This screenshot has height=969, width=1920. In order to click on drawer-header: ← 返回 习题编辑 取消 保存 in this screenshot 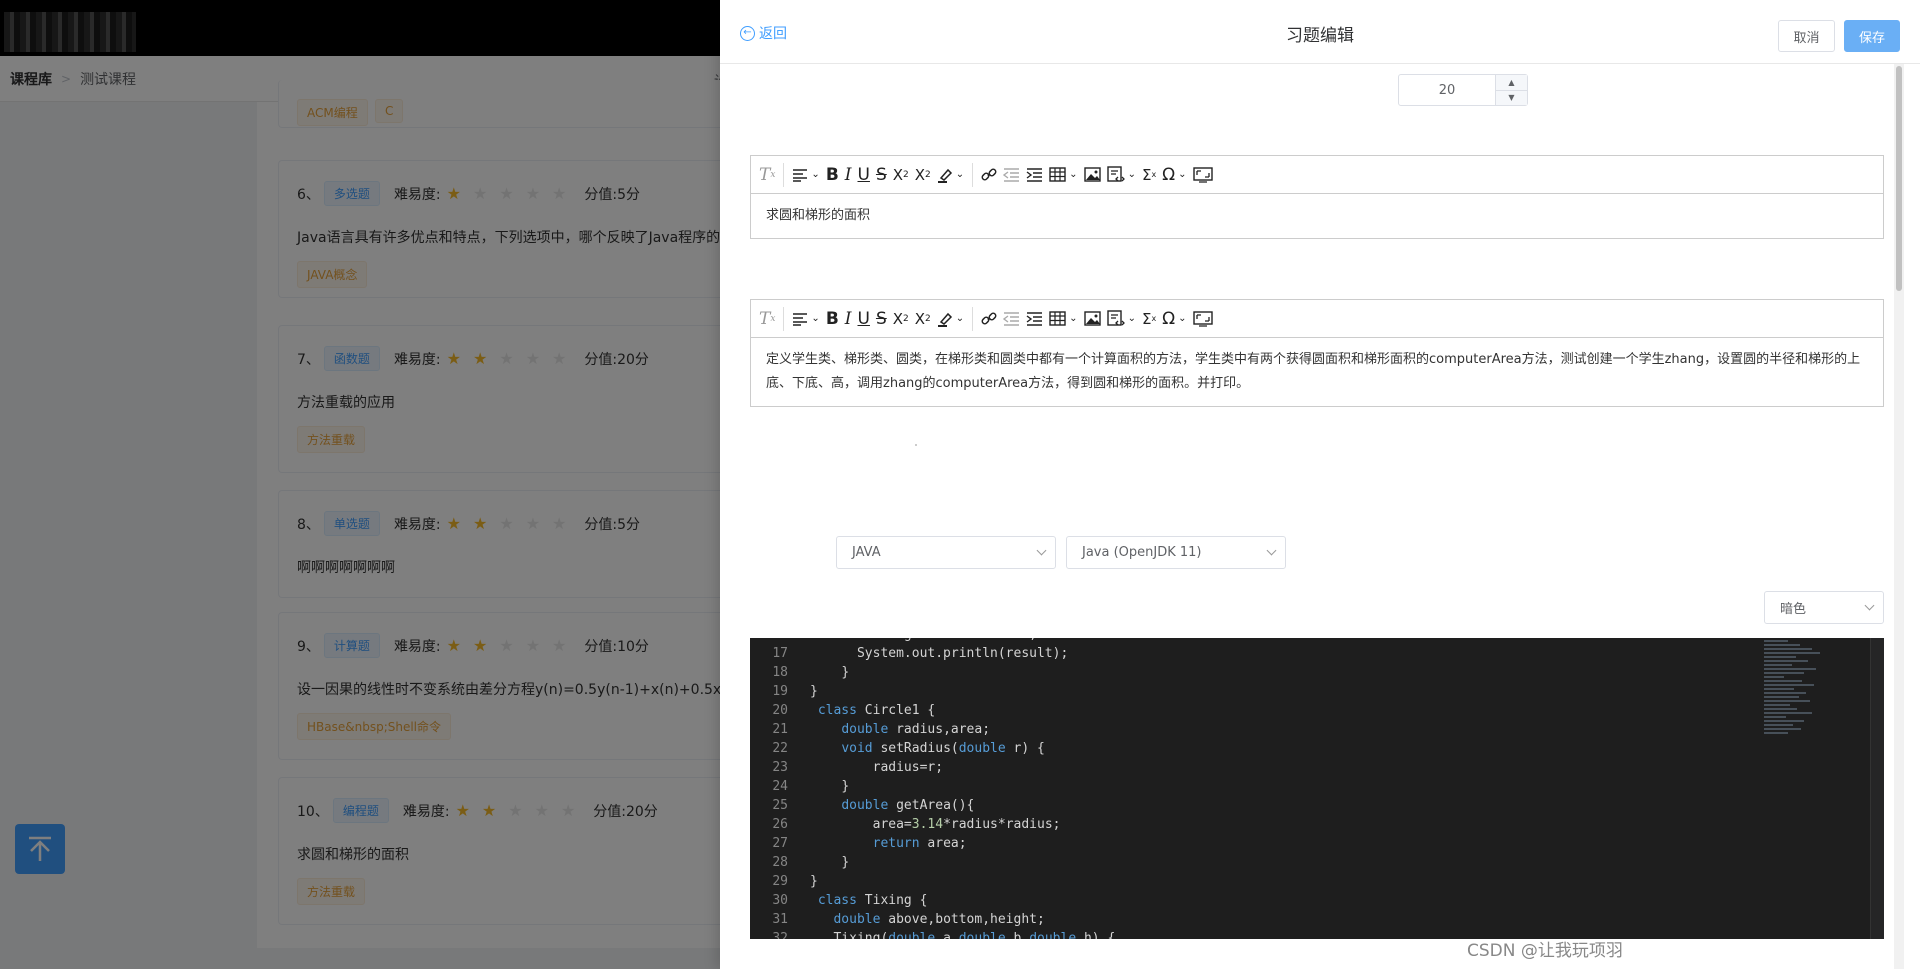, I will do `click(1320, 32)`.